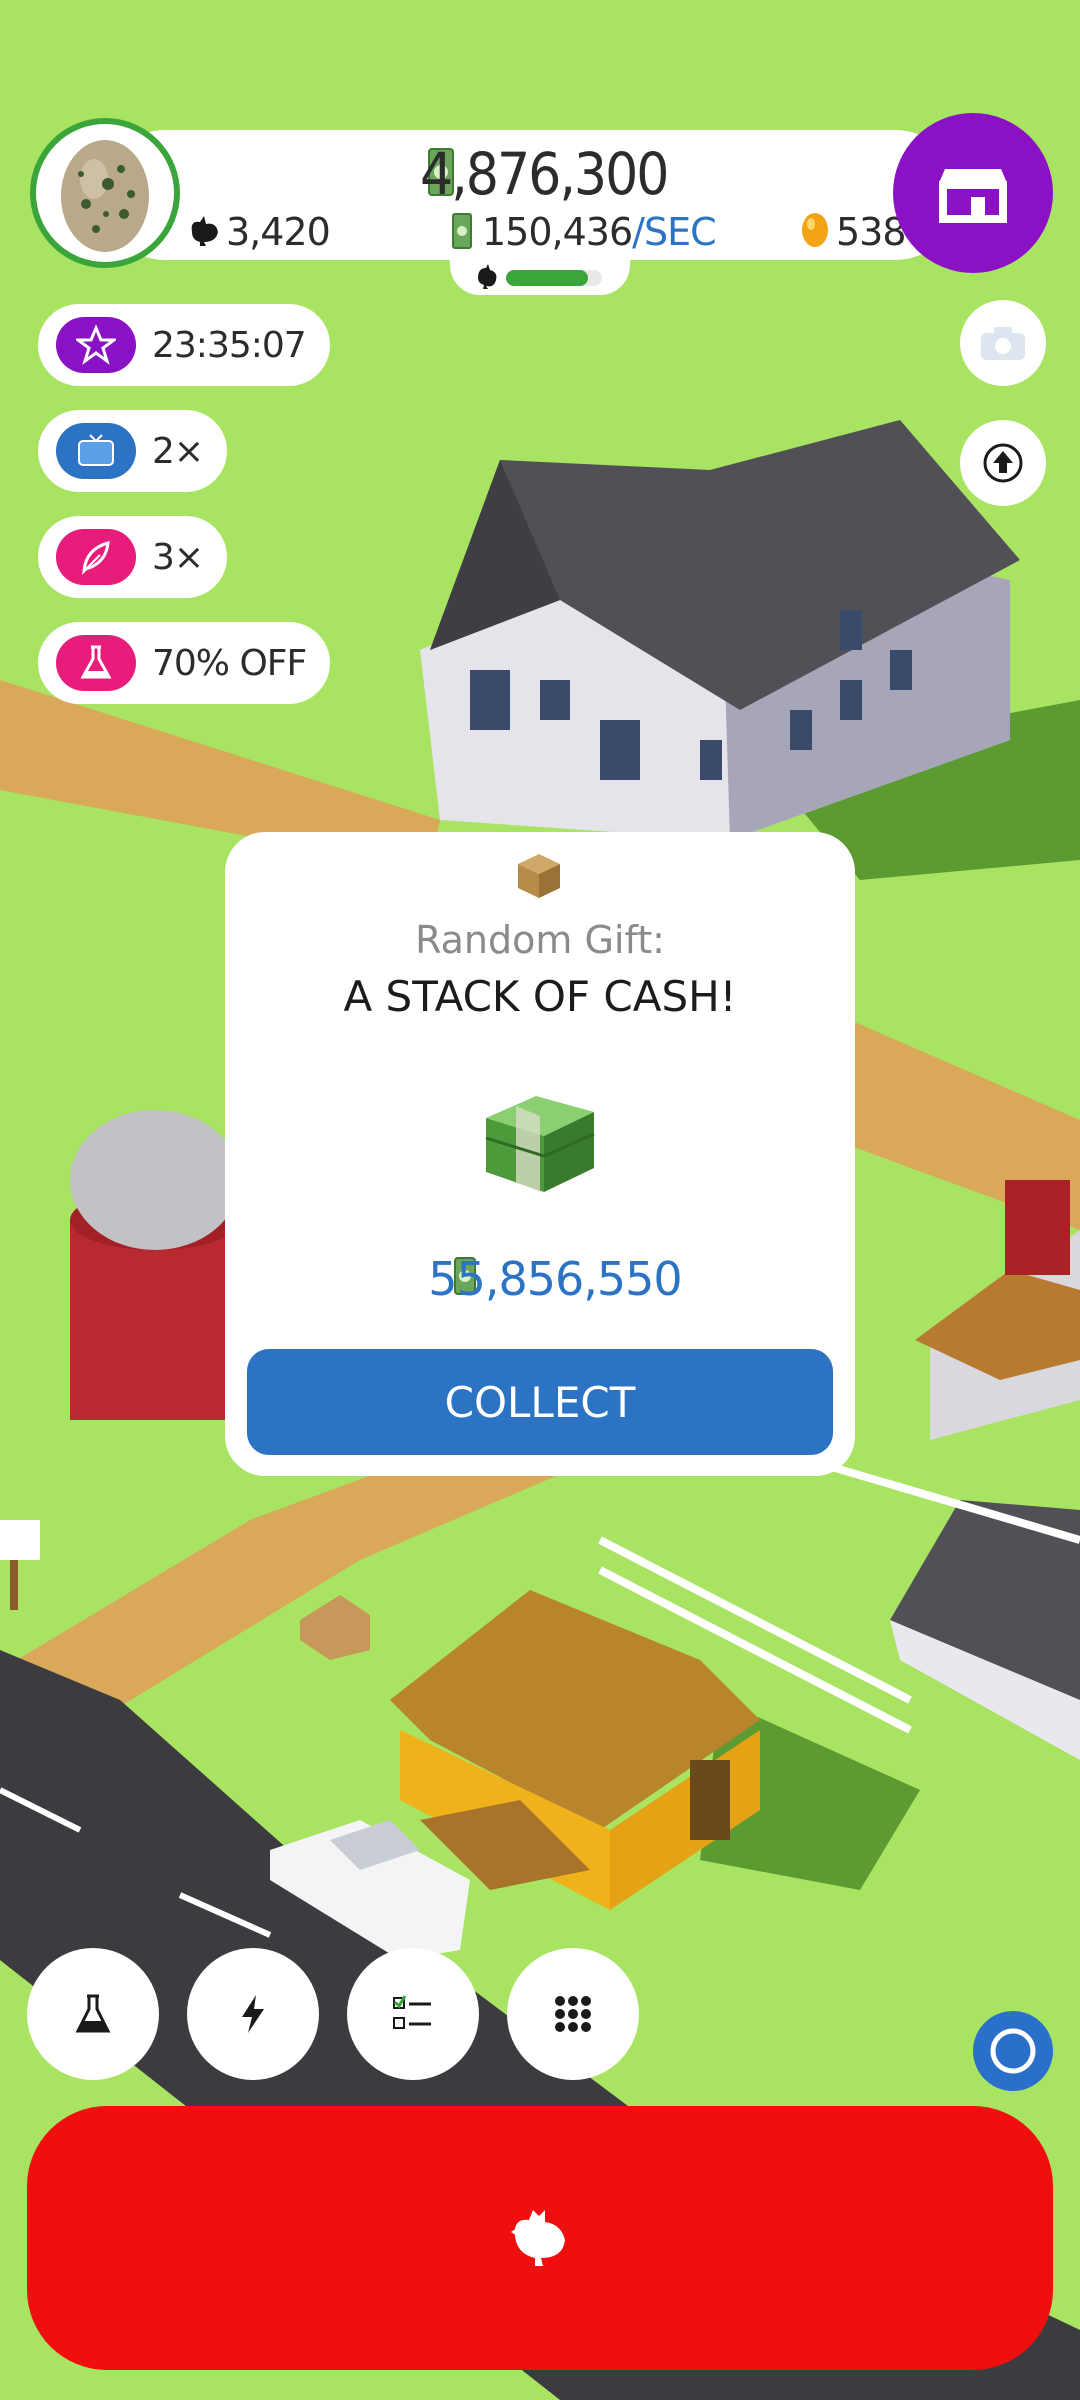  I want to click on tv-icon, so click(96, 450).